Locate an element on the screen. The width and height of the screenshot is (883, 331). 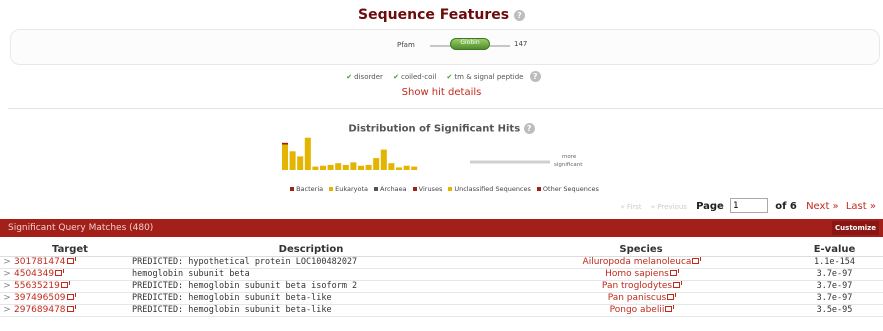
species-cell: Pongo abelii is located at coordinates (641, 310).